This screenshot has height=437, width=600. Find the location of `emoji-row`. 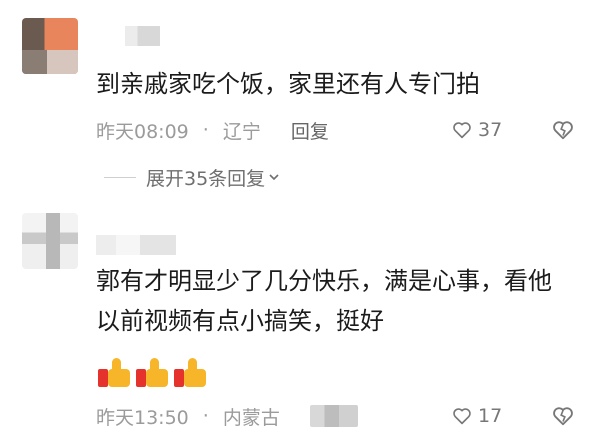

emoji-row is located at coordinates (152, 373).